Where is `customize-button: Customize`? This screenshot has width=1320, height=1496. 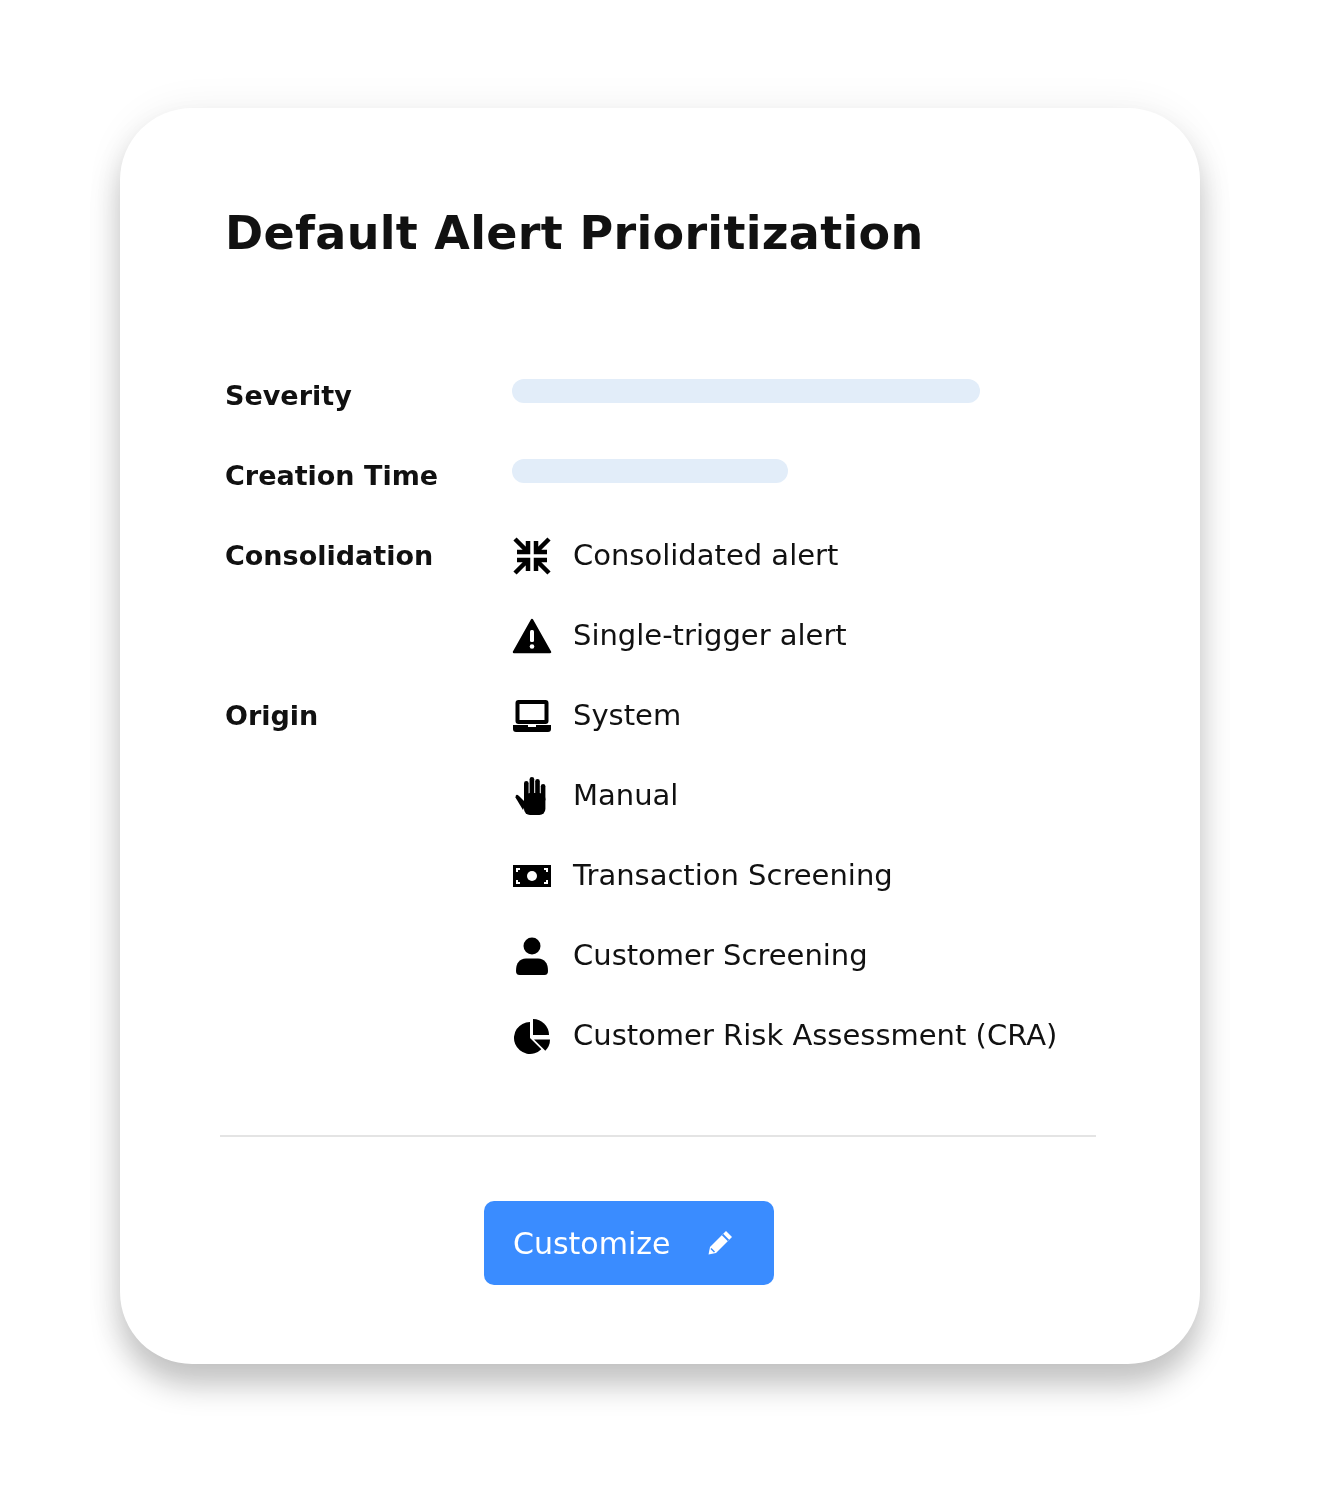 customize-button: Customize is located at coordinates (629, 1243).